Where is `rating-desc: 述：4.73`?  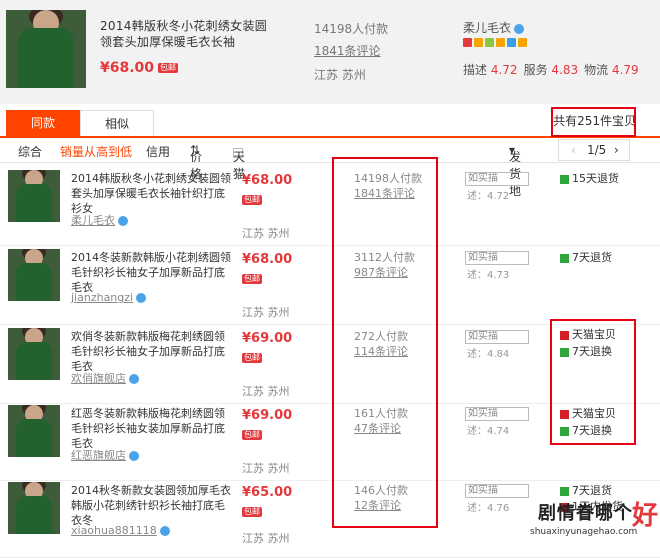 rating-desc: 述：4.73 is located at coordinates (488, 275).